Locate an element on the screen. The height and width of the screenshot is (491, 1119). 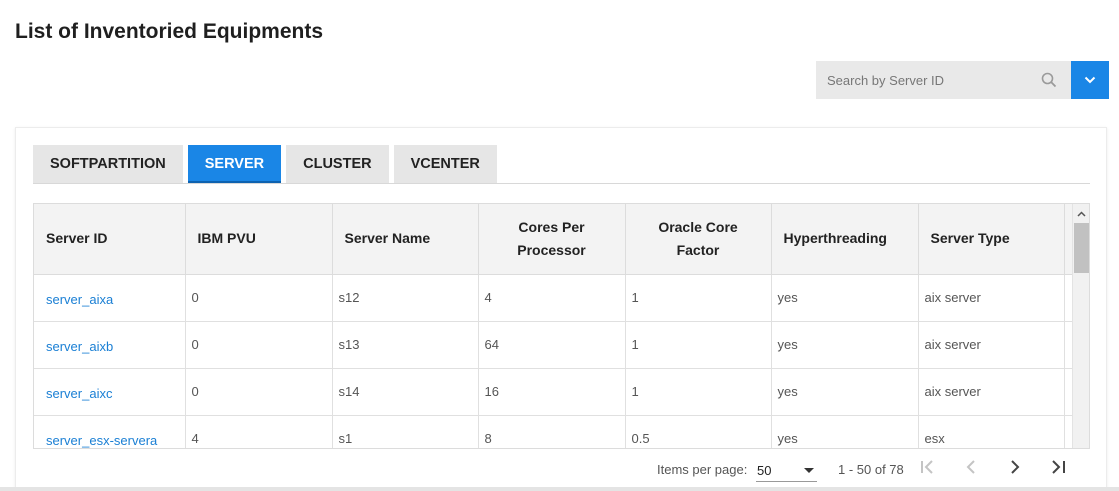
cores-cell: 64 is located at coordinates (552, 345).